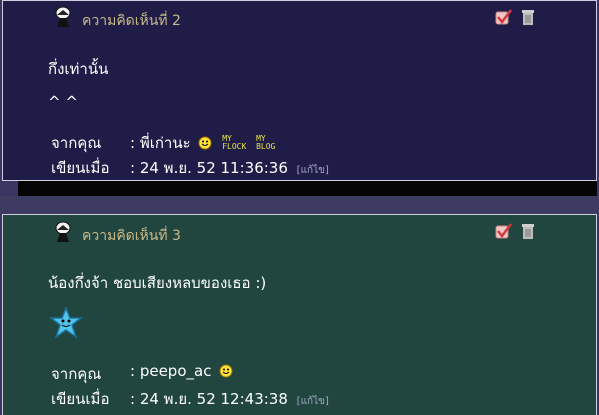 The height and width of the screenshot is (415, 599). Describe the element at coordinates (265, 143) in the screenshot. I see `myblog-badge: MY BLOG` at that location.